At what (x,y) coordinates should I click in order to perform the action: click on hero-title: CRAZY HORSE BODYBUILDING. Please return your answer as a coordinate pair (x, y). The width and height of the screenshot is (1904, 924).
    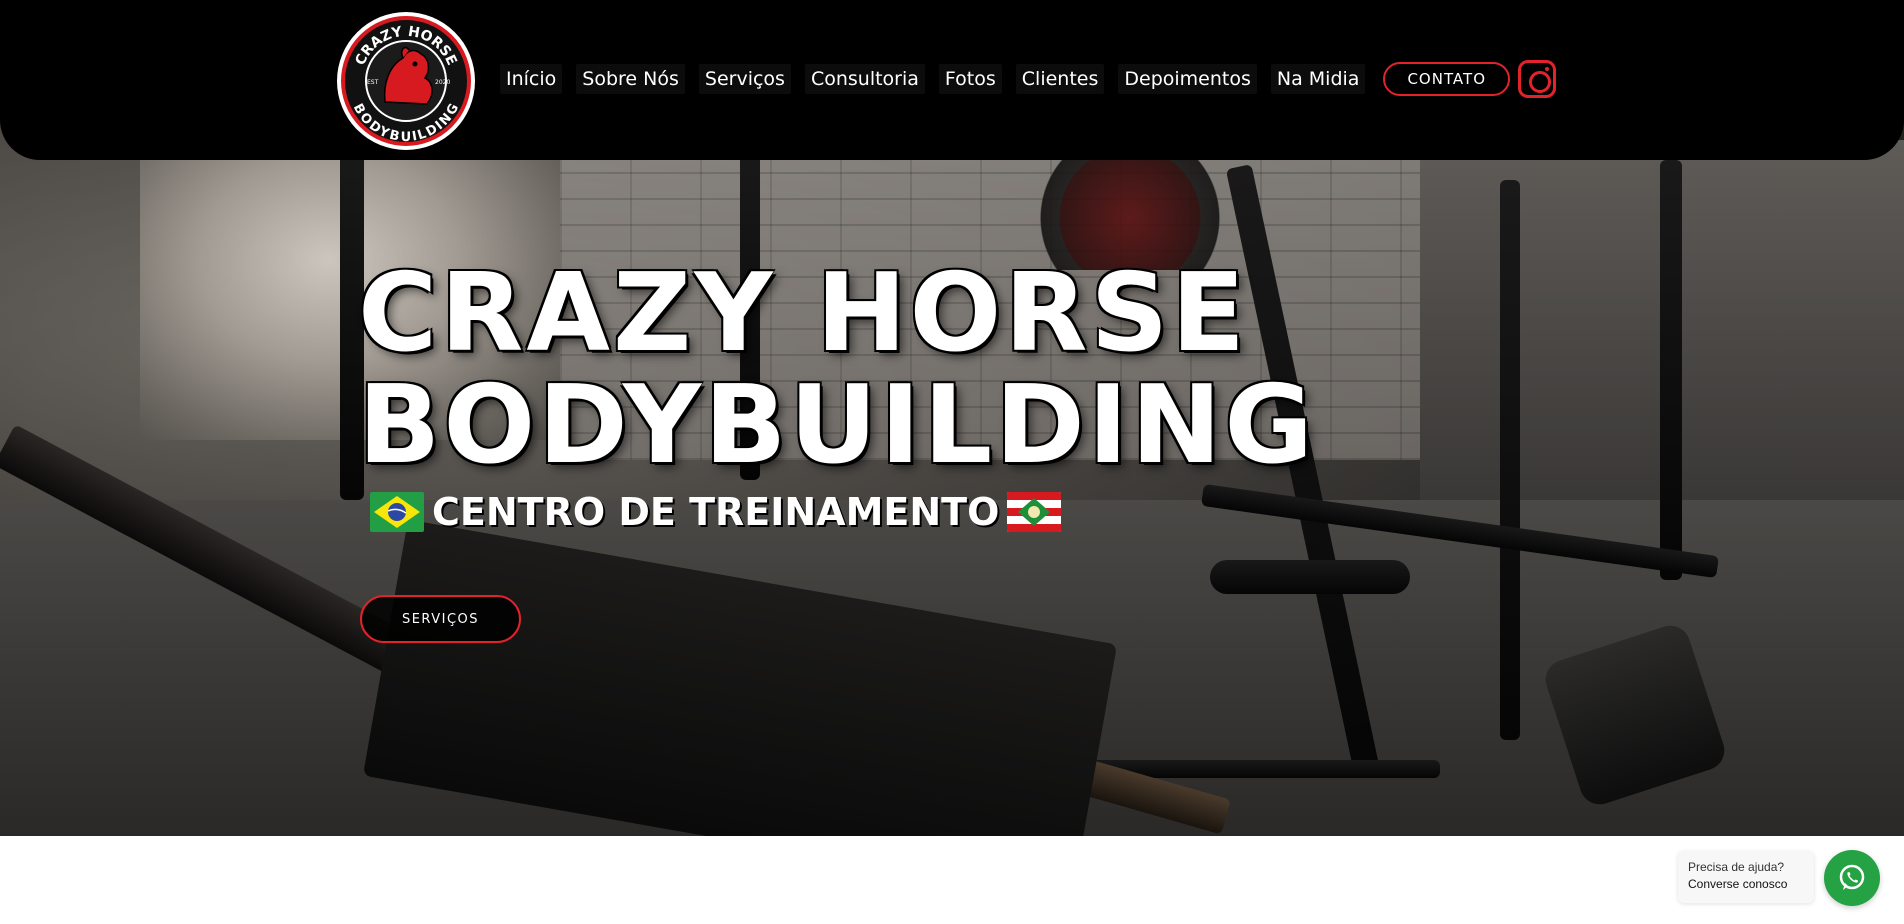
    Looking at the image, I should click on (837, 370).